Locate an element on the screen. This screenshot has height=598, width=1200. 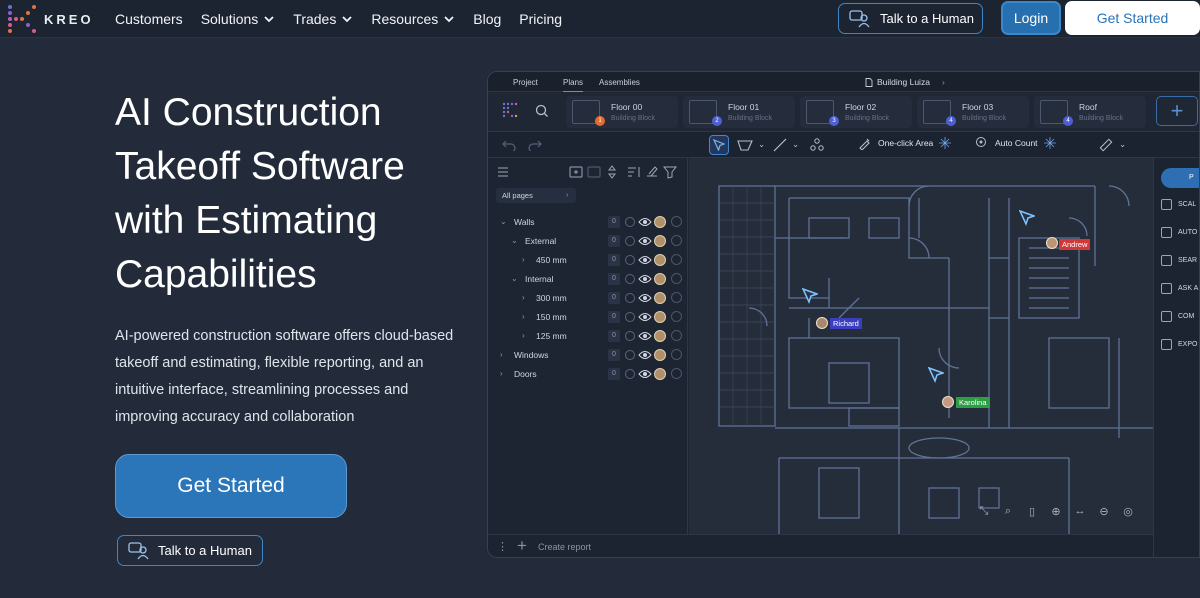
tree-row: › Windows 0 is located at coordinates (588, 355).